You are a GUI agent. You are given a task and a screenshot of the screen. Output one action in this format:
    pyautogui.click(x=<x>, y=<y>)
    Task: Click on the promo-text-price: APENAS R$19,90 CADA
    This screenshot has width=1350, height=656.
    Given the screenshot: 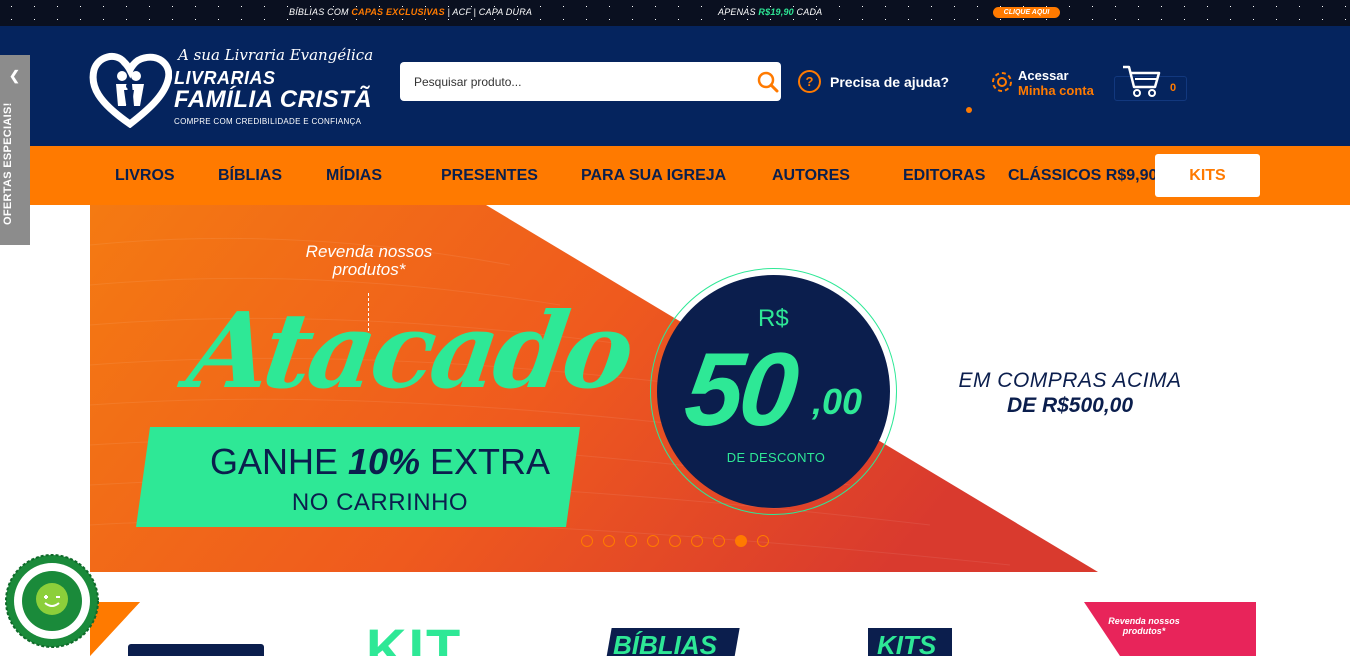 What is the action you would take?
    pyautogui.click(x=770, y=12)
    